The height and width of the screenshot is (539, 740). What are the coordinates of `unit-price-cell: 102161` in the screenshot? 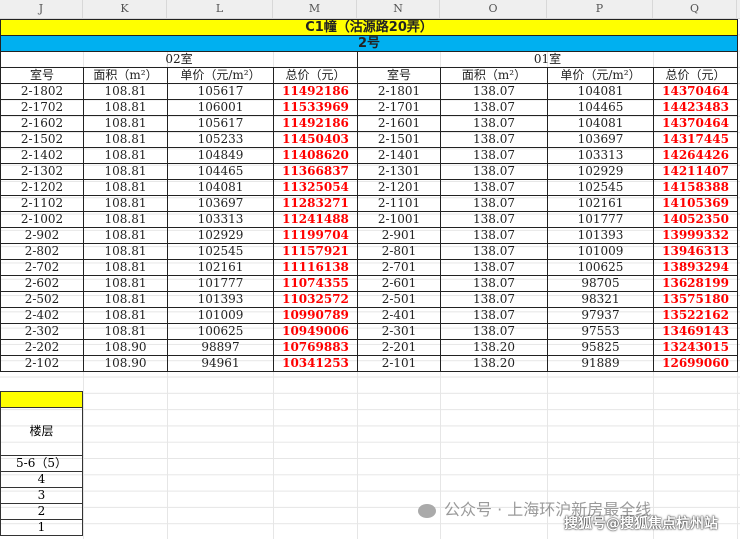 It's located at (600, 203).